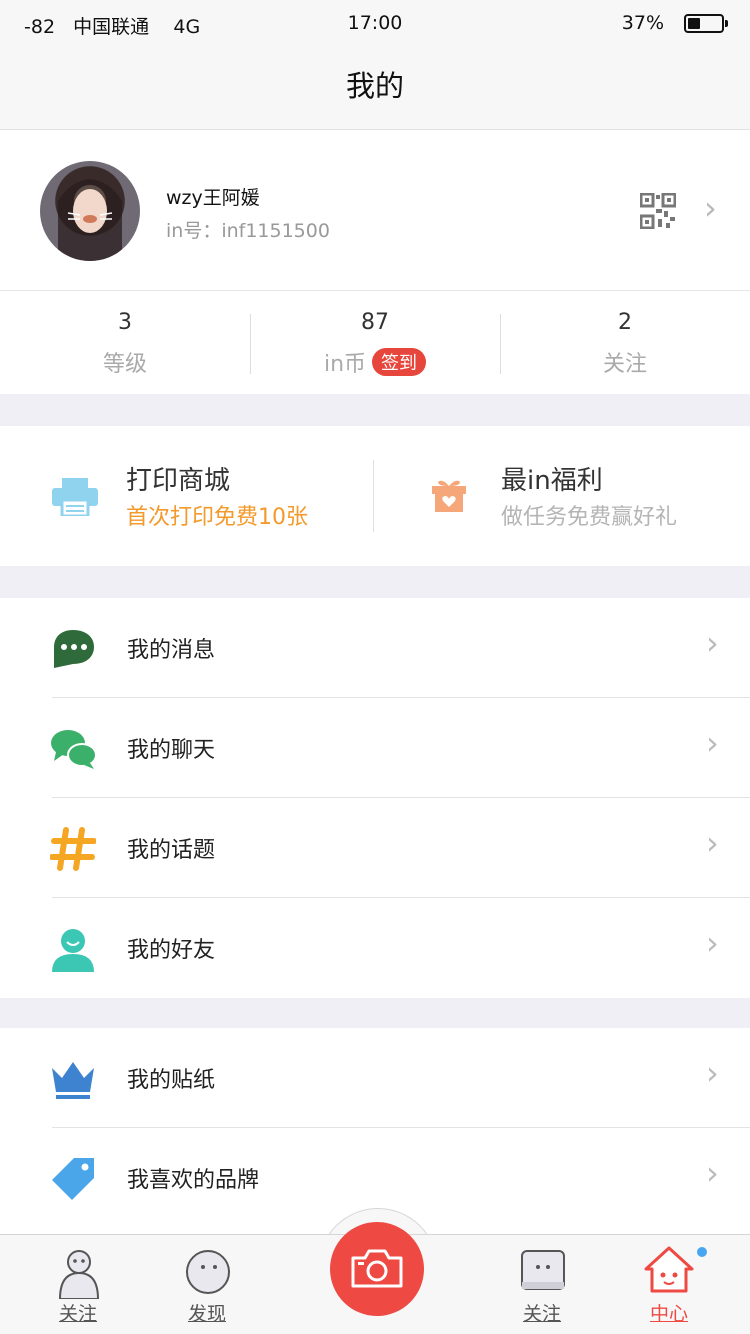 The width and height of the screenshot is (750, 1334). What do you see at coordinates (73, 1179) in the screenshot?
I see `tag-icon` at bounding box center [73, 1179].